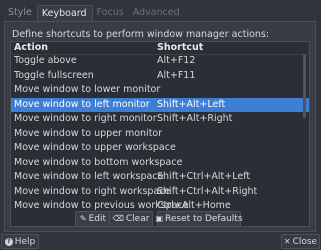 The image size is (321, 250). Describe the element at coordinates (191, 104) in the screenshot. I see `row-shortcut: Shift+Alt+Left` at that location.